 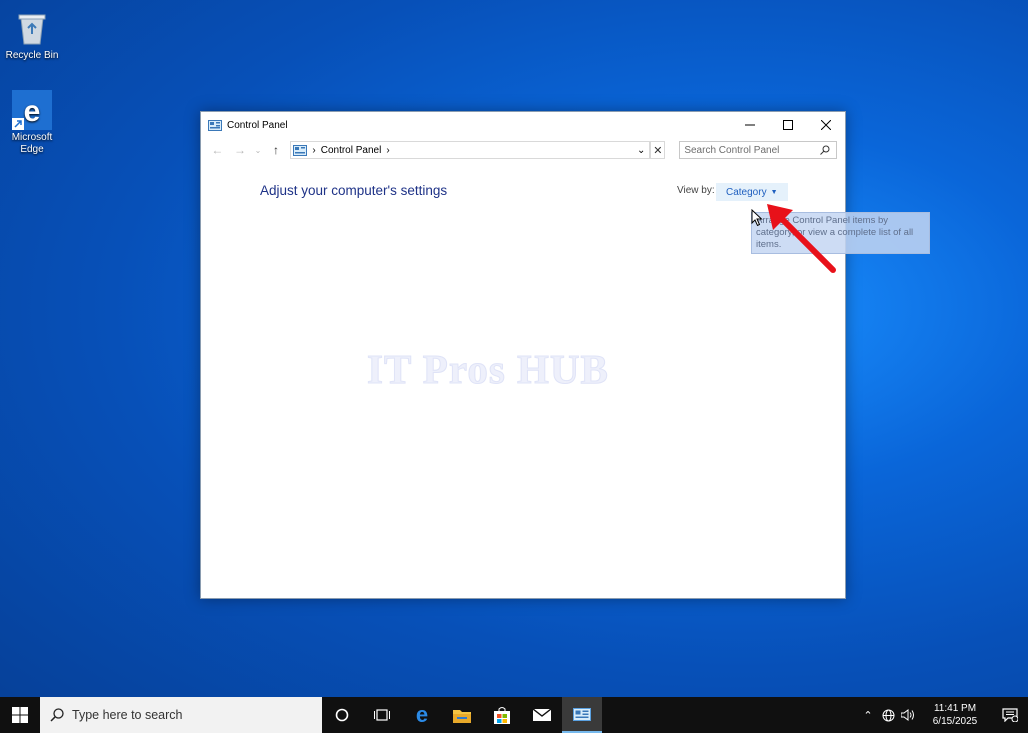 What do you see at coordinates (32, 143) in the screenshot?
I see `desktop-icon-label: Microsoft Edge` at bounding box center [32, 143].